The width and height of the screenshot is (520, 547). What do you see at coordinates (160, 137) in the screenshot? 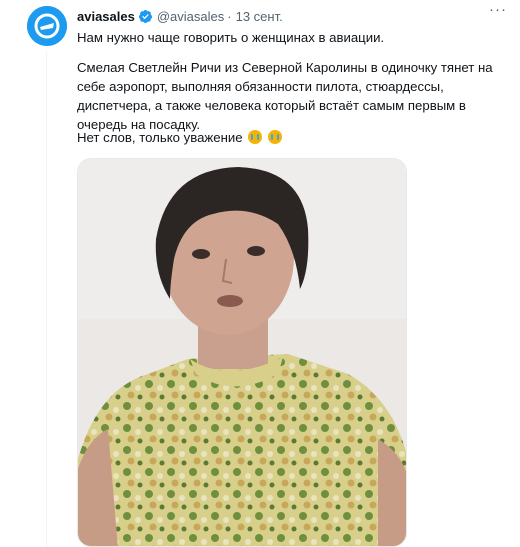
I see `tweet-text-respect: Нет слов, только уважение` at bounding box center [160, 137].